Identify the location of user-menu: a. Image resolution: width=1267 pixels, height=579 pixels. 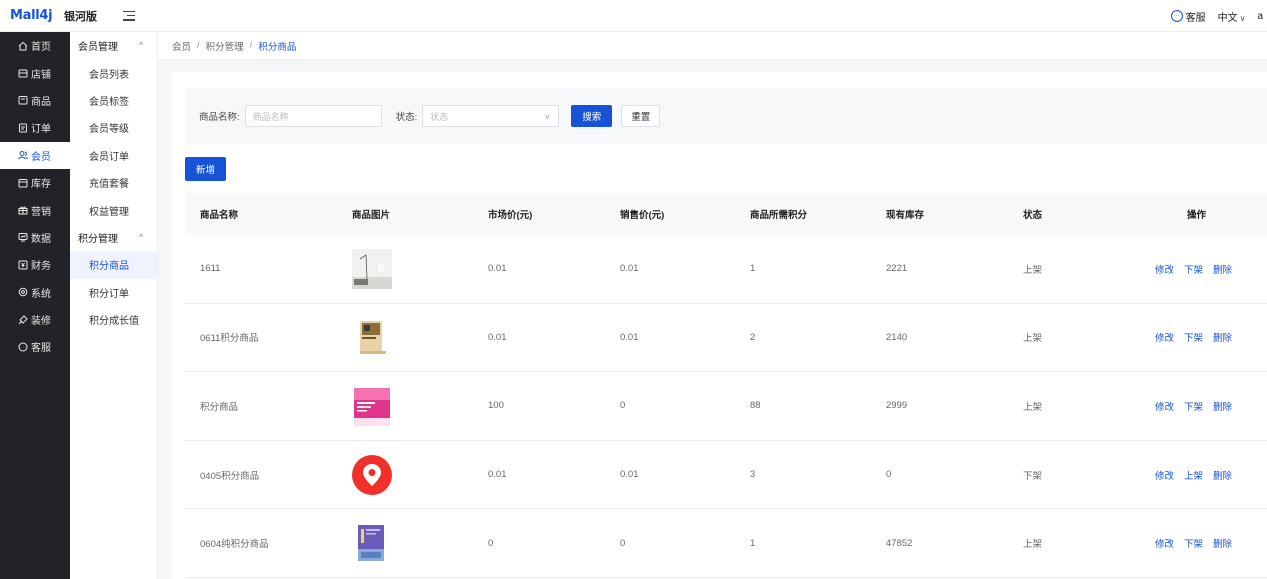
(1260, 16).